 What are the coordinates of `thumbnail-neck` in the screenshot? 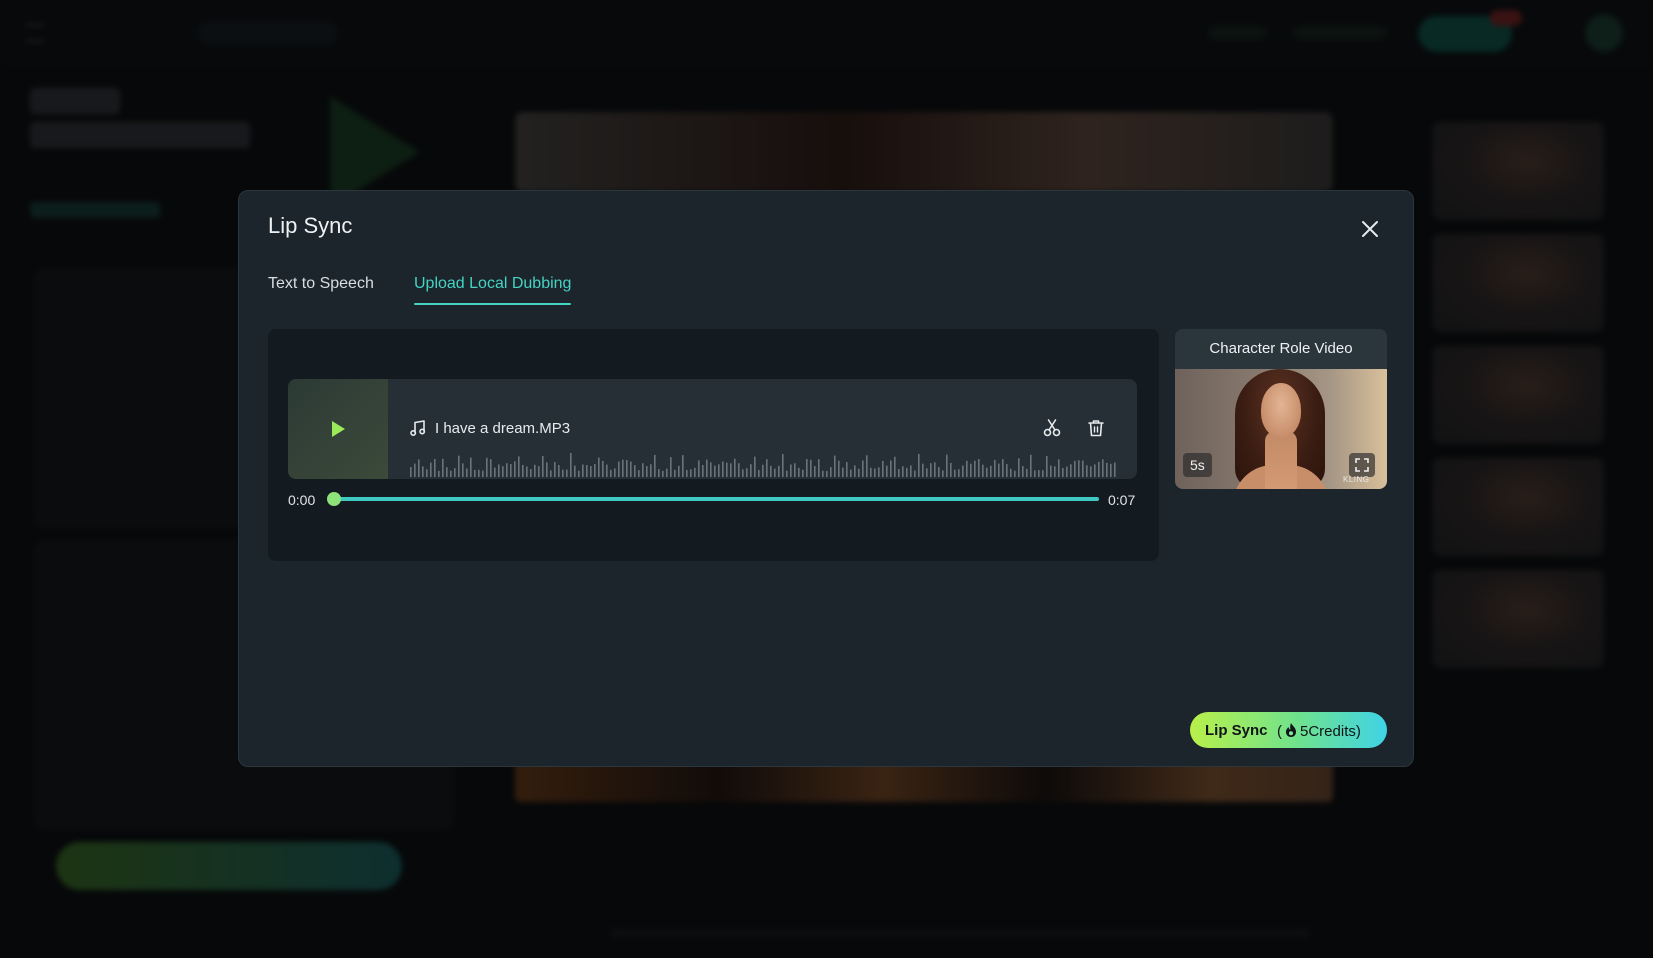 It's located at (1281, 460).